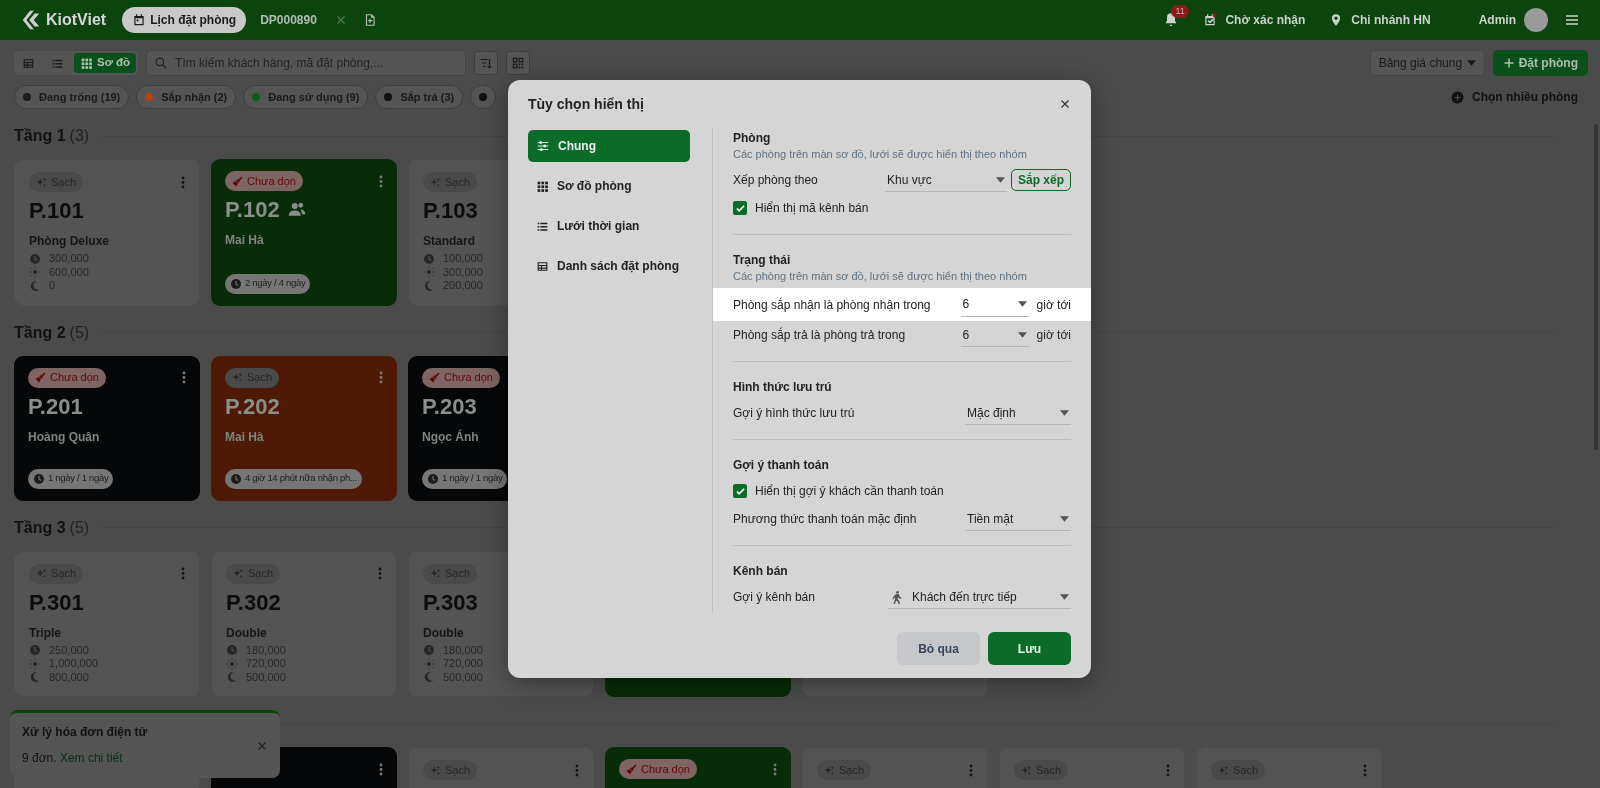  Describe the element at coordinates (938, 648) in the screenshot. I see `cancel-button: Bỏ qua` at that location.